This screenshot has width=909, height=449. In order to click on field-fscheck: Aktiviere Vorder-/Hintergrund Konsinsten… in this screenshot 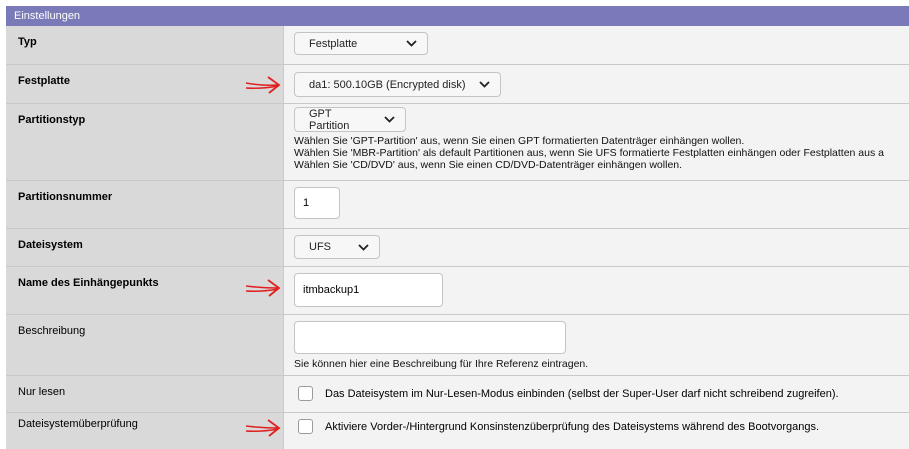, I will do `click(596, 431)`.